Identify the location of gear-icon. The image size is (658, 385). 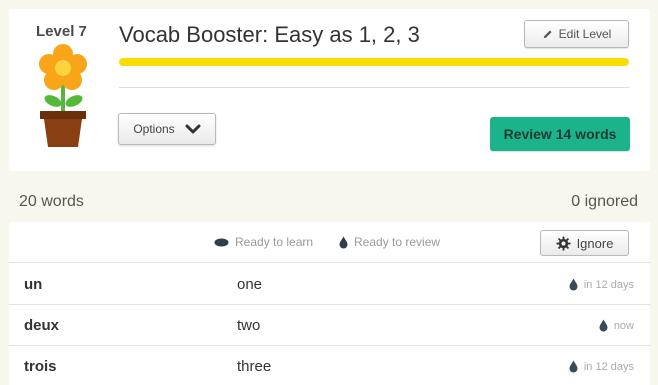
(563, 243).